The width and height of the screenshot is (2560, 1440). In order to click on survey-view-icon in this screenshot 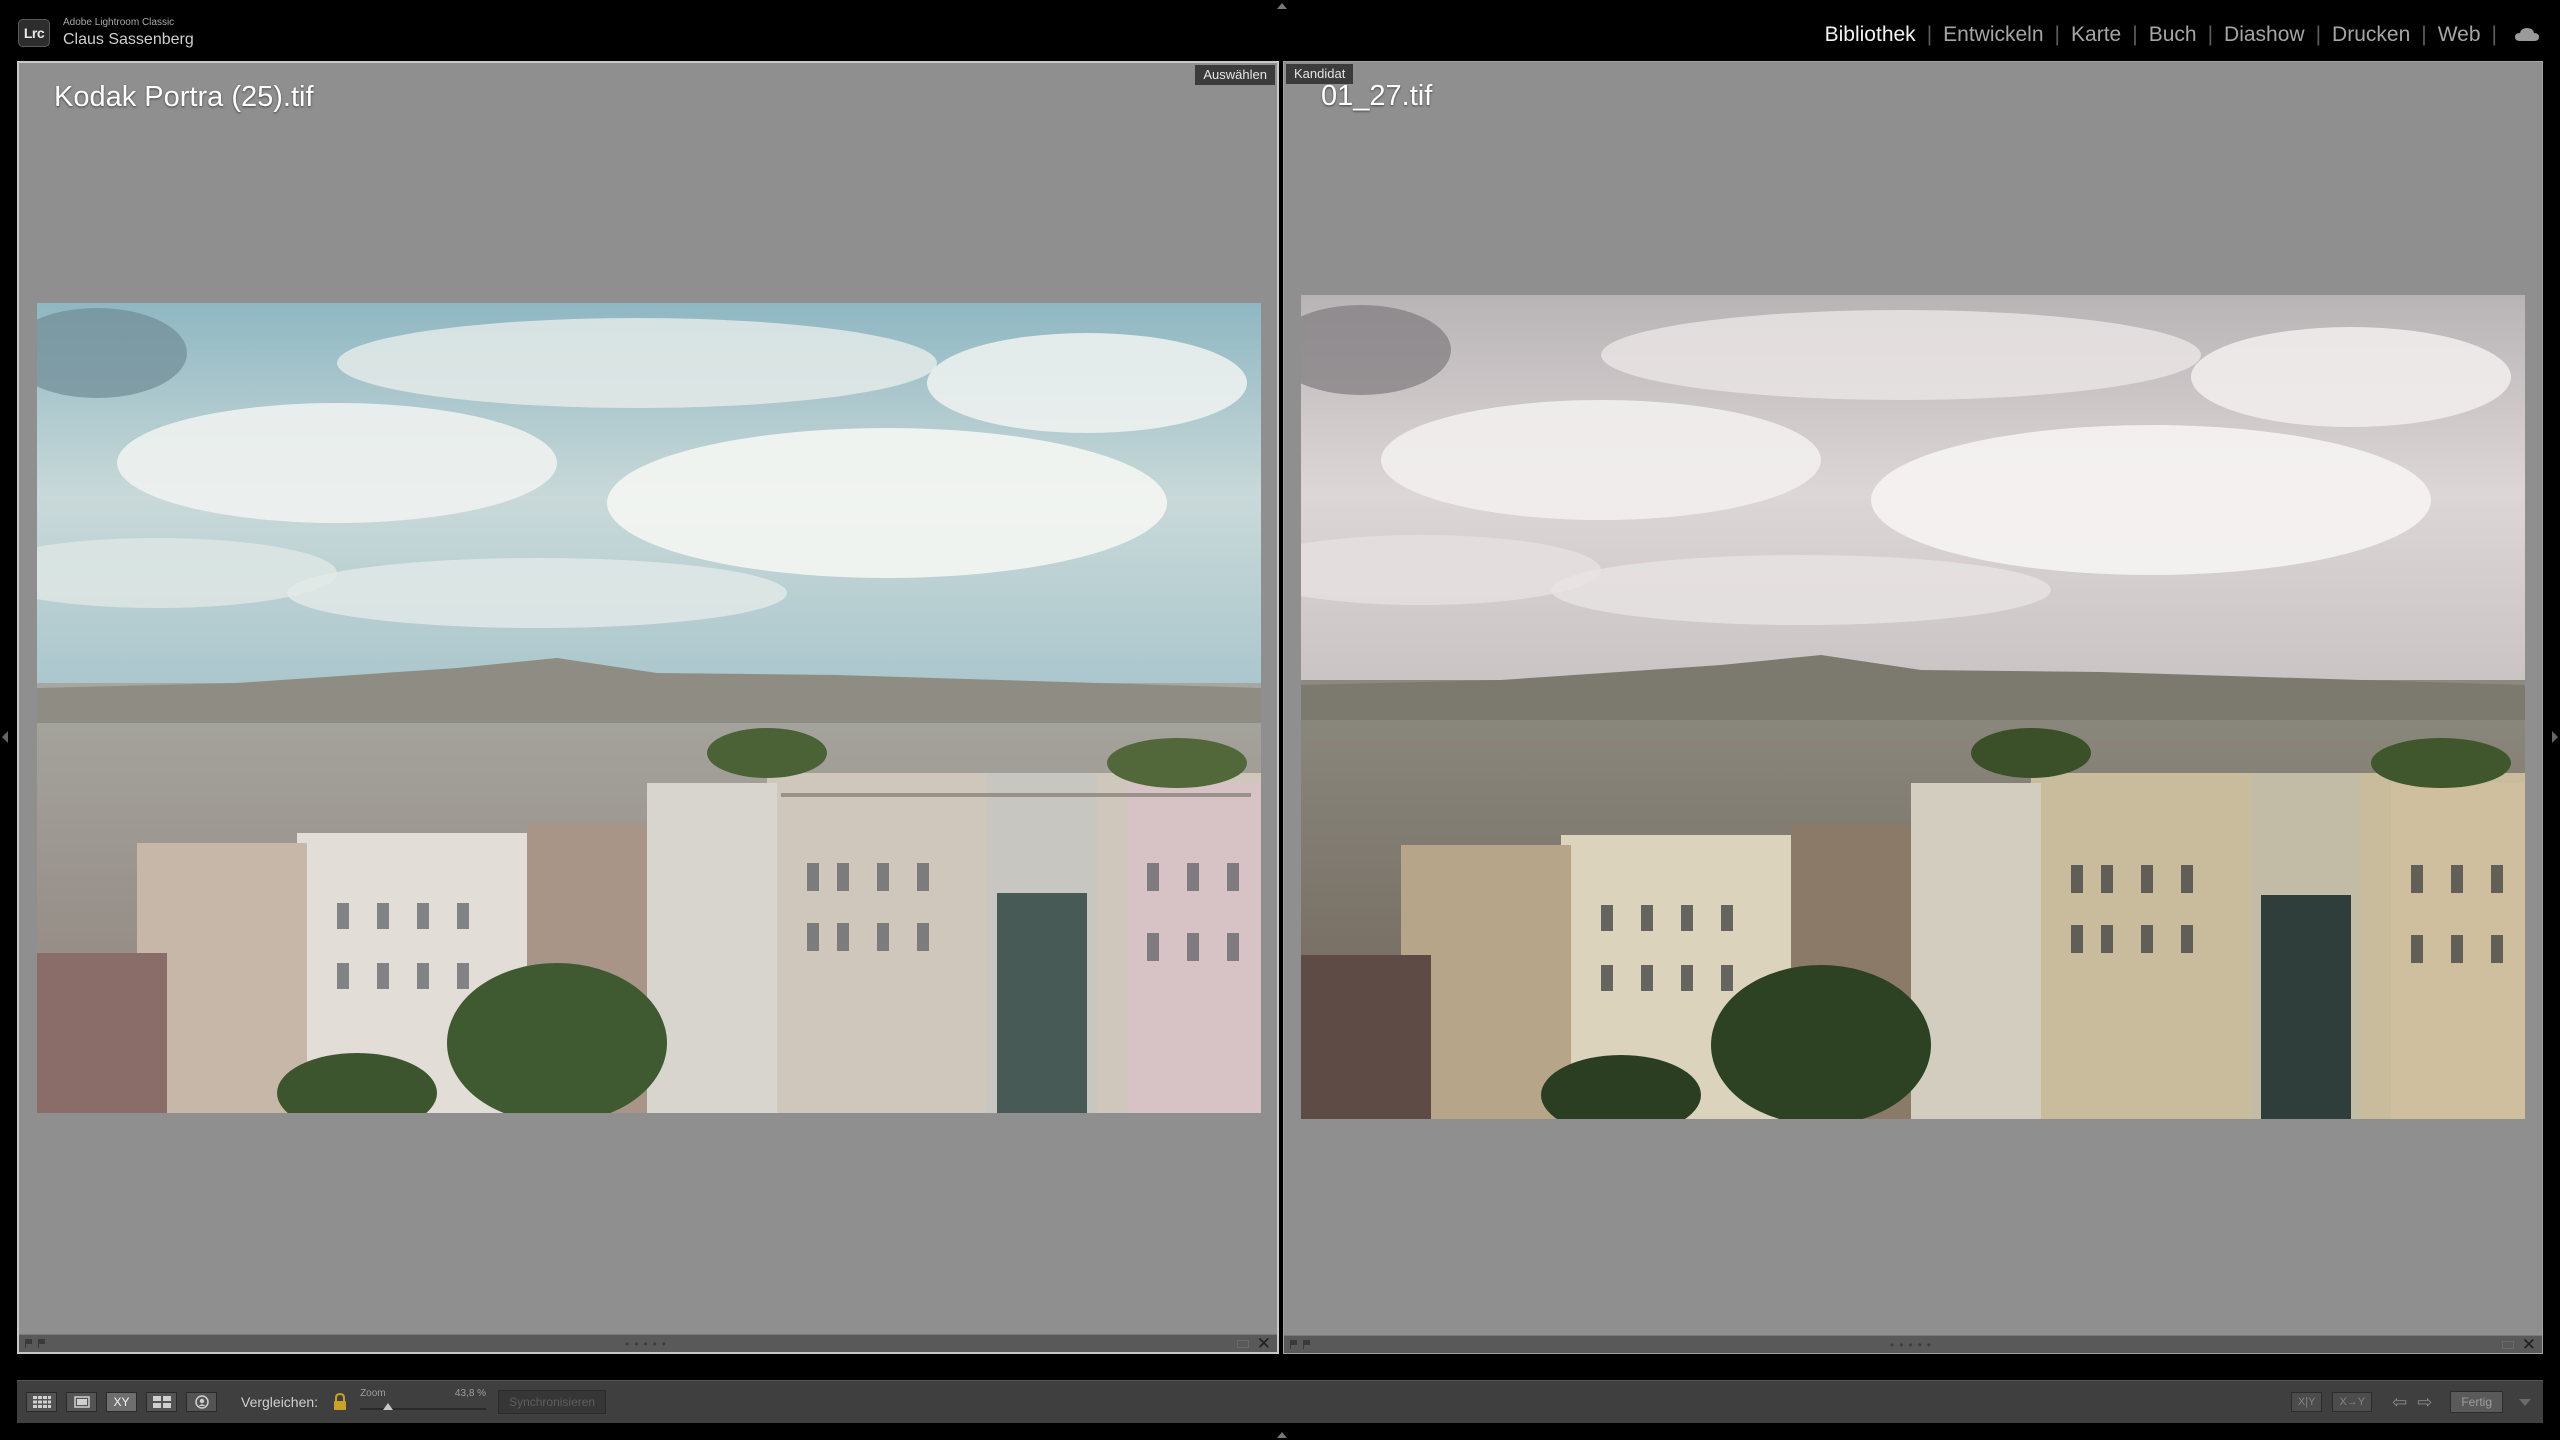, I will do `click(161, 1402)`.